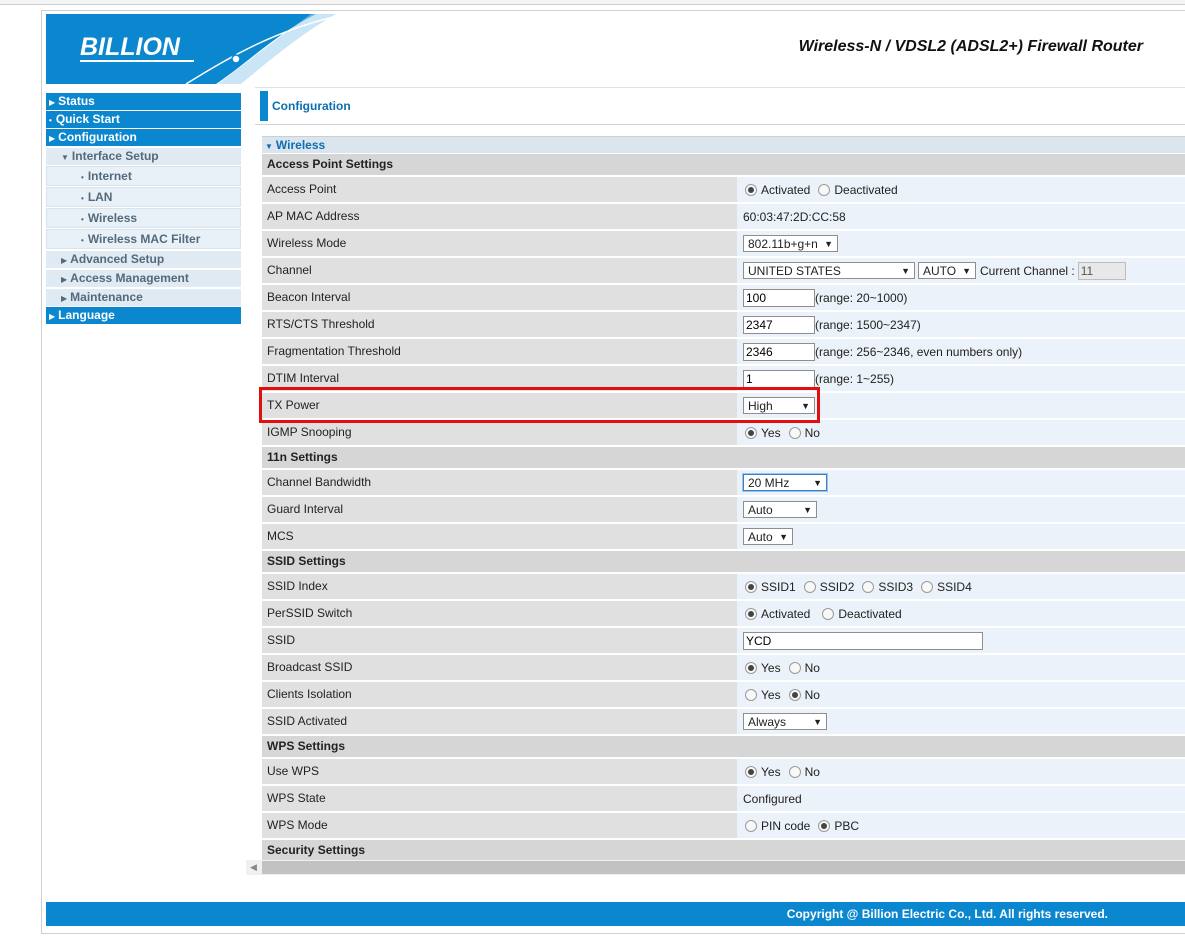 Image resolution: width=1185 pixels, height=937 pixels. I want to click on billion-logo: BILLION, so click(196, 49).